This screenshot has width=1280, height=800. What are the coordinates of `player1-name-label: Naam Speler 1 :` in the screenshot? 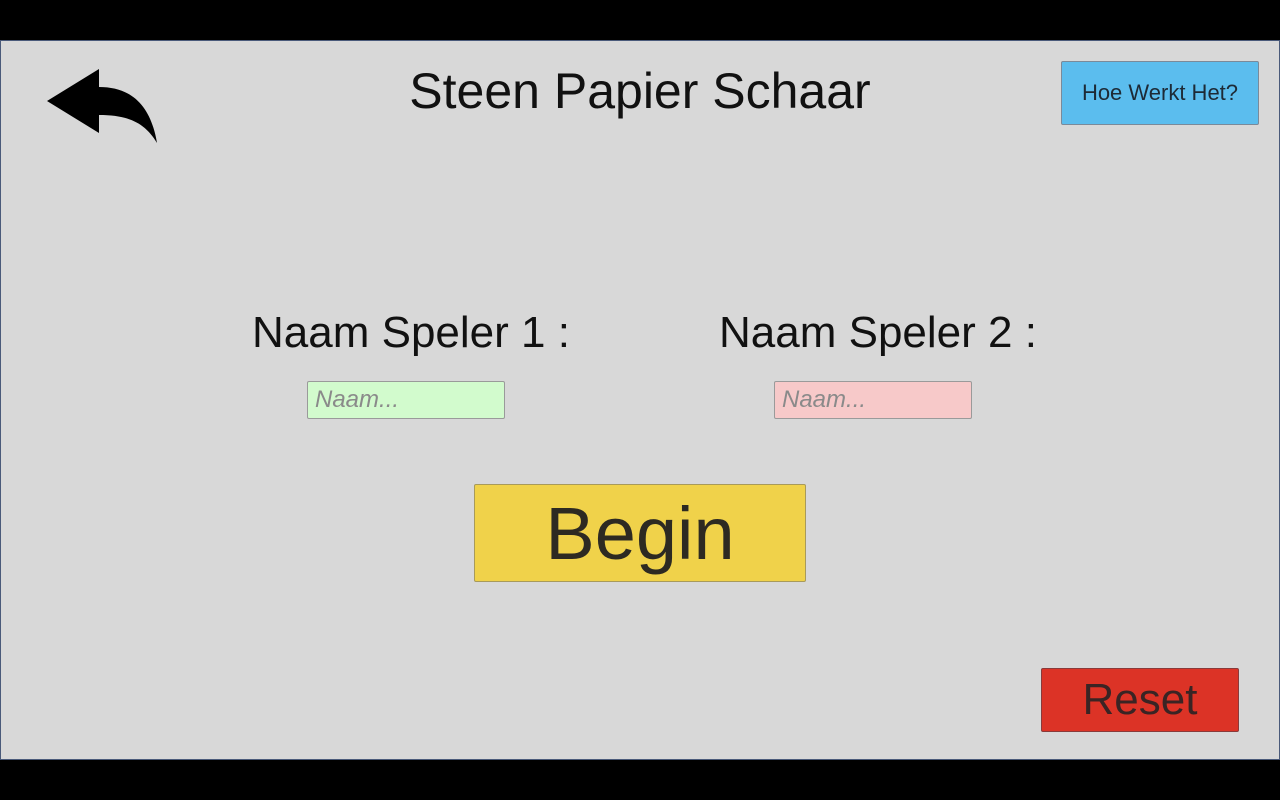 It's located at (411, 332).